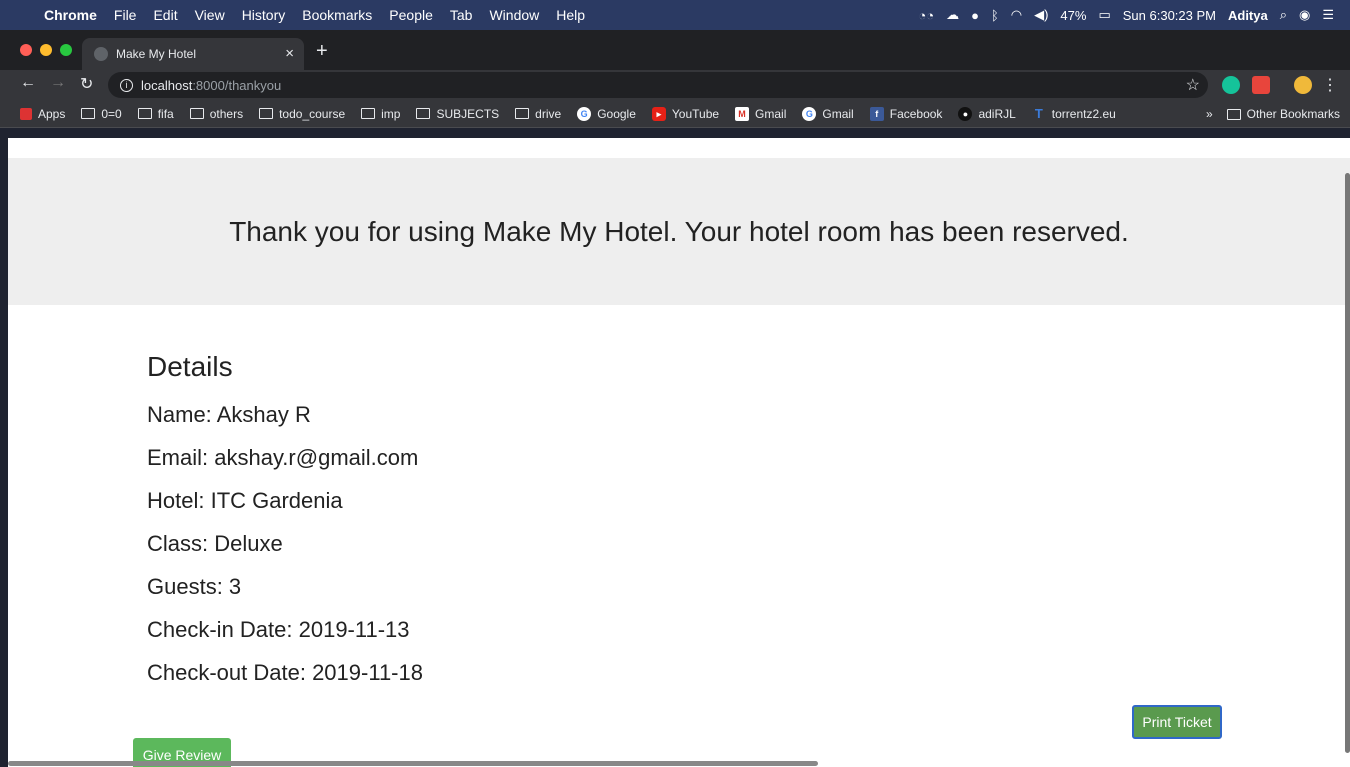 Image resolution: width=1350 pixels, height=767 pixels. What do you see at coordinates (975, 15) in the screenshot?
I see `evernote-icon: ●` at bounding box center [975, 15].